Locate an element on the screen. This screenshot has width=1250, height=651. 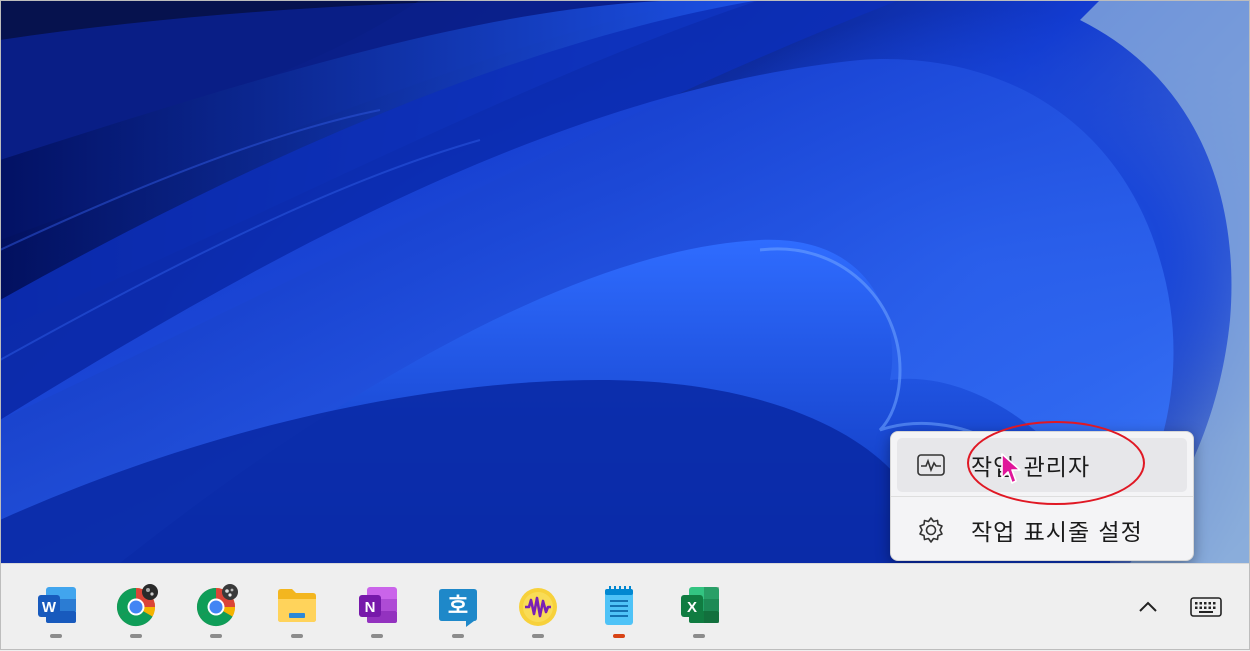
onenote-icon: N is located at coordinates (377, 605).